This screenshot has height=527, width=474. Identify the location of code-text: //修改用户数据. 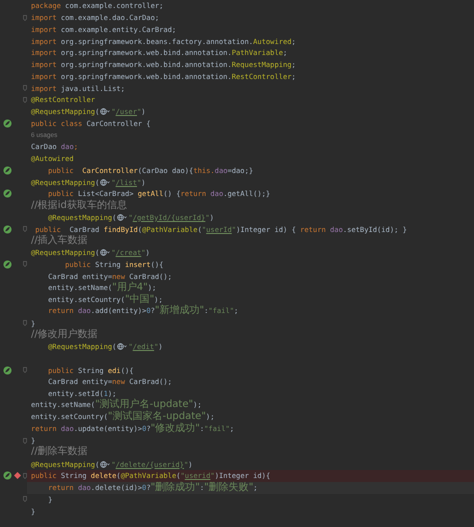
(64, 335).